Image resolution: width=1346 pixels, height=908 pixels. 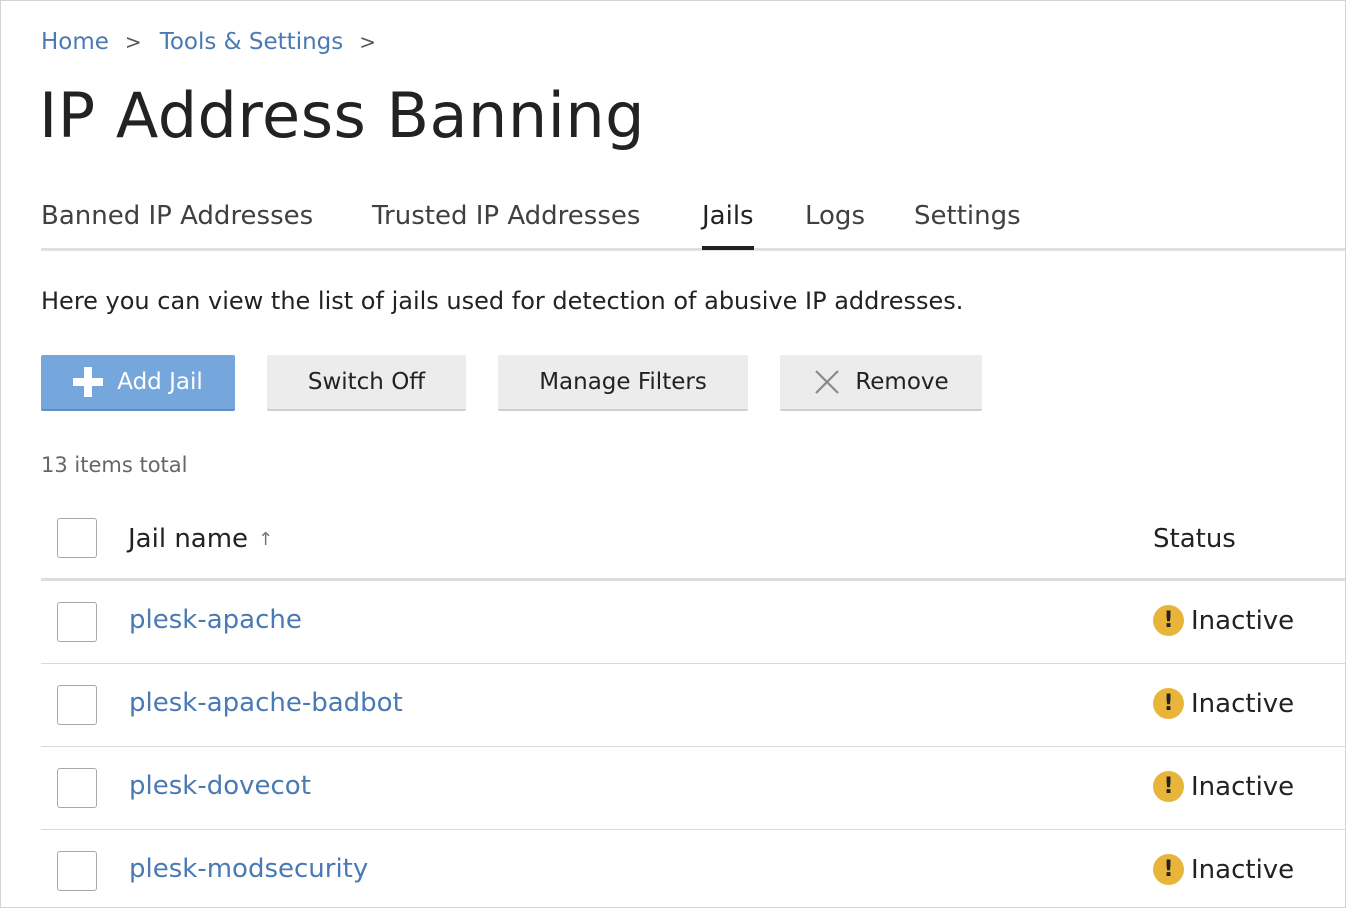 I want to click on tab-logs: Logs, so click(x=835, y=216).